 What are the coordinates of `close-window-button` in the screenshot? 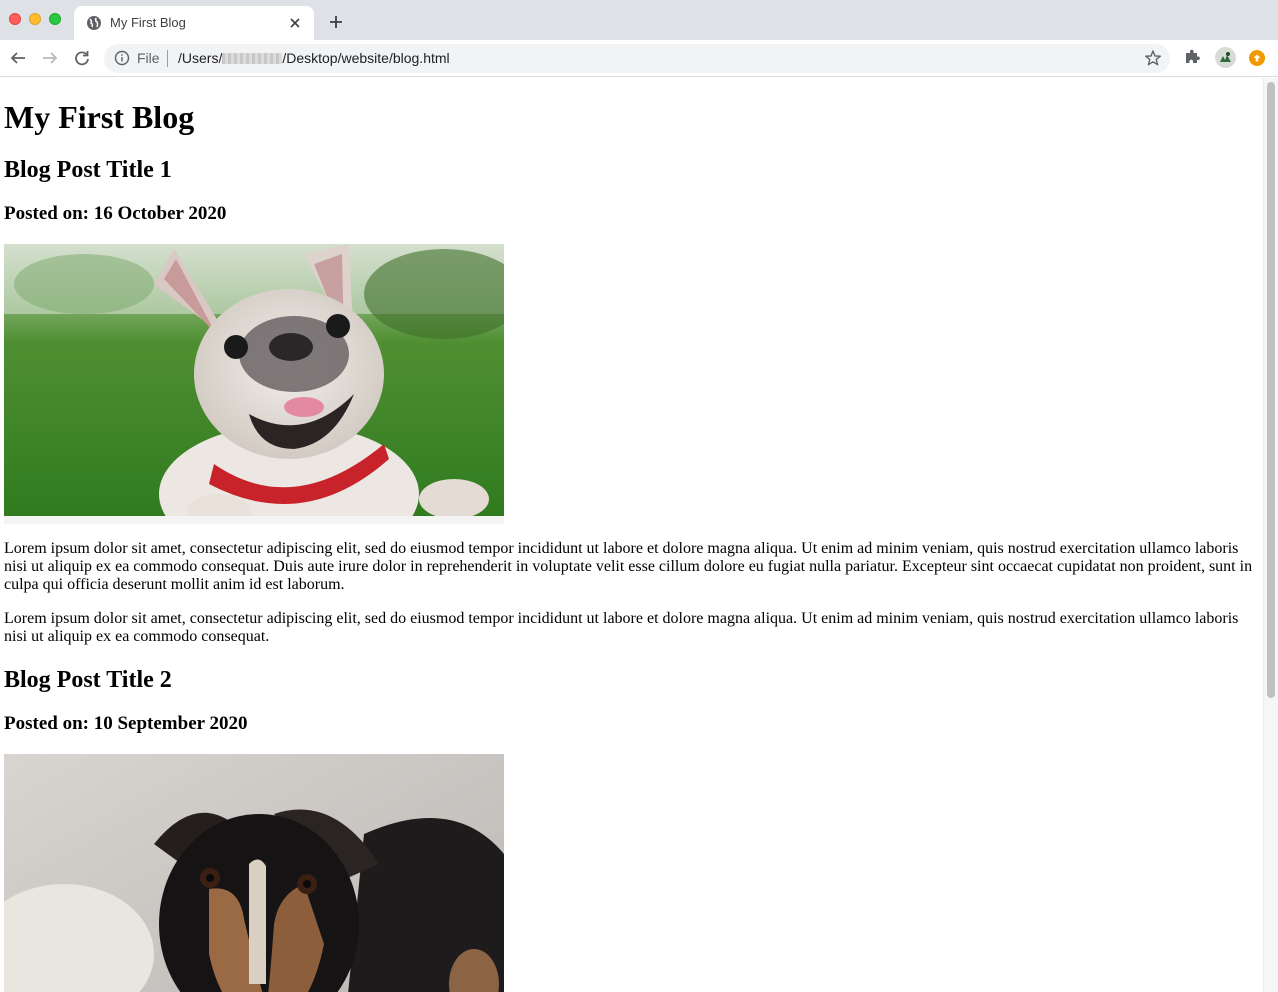 It's located at (15, 19).